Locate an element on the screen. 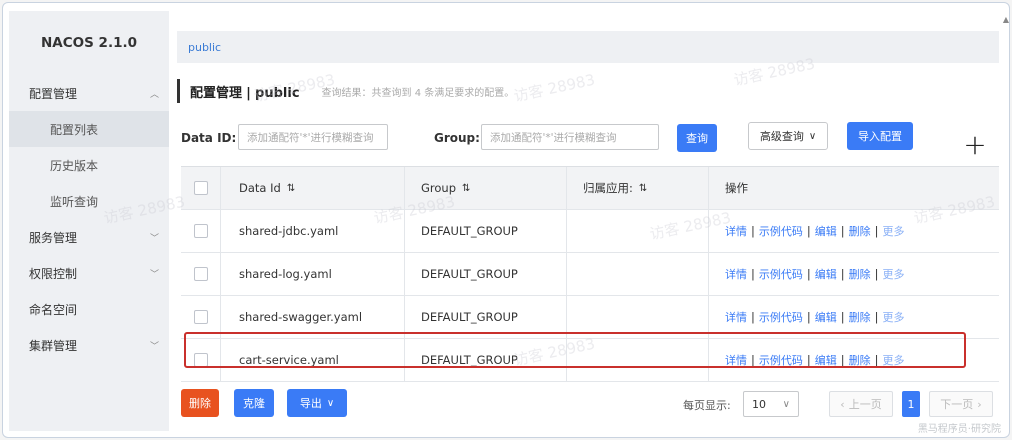 Image resolution: width=1012 pixels, height=440 pixels. advanced-query-button: 高级查询 ∨ is located at coordinates (788, 136).